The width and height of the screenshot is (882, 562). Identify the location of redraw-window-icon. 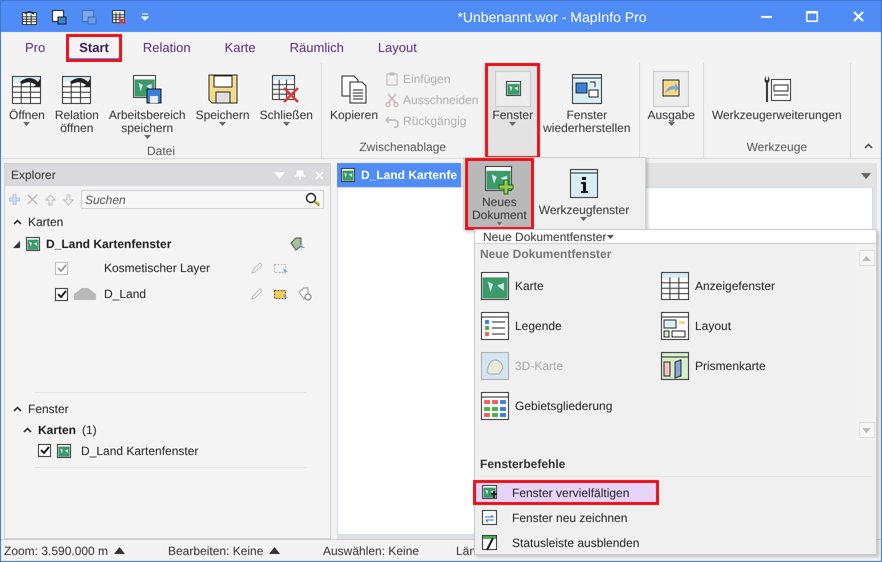
(490, 518).